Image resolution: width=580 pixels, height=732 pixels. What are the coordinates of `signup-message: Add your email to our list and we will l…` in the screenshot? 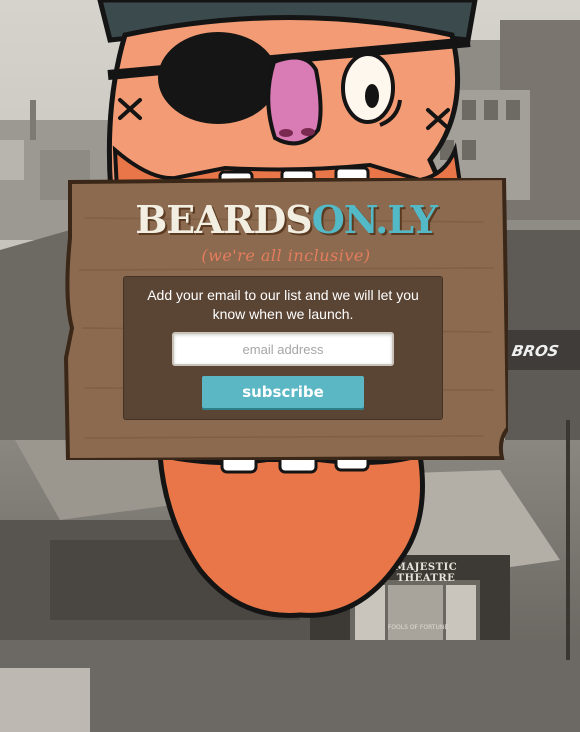 It's located at (283, 304).